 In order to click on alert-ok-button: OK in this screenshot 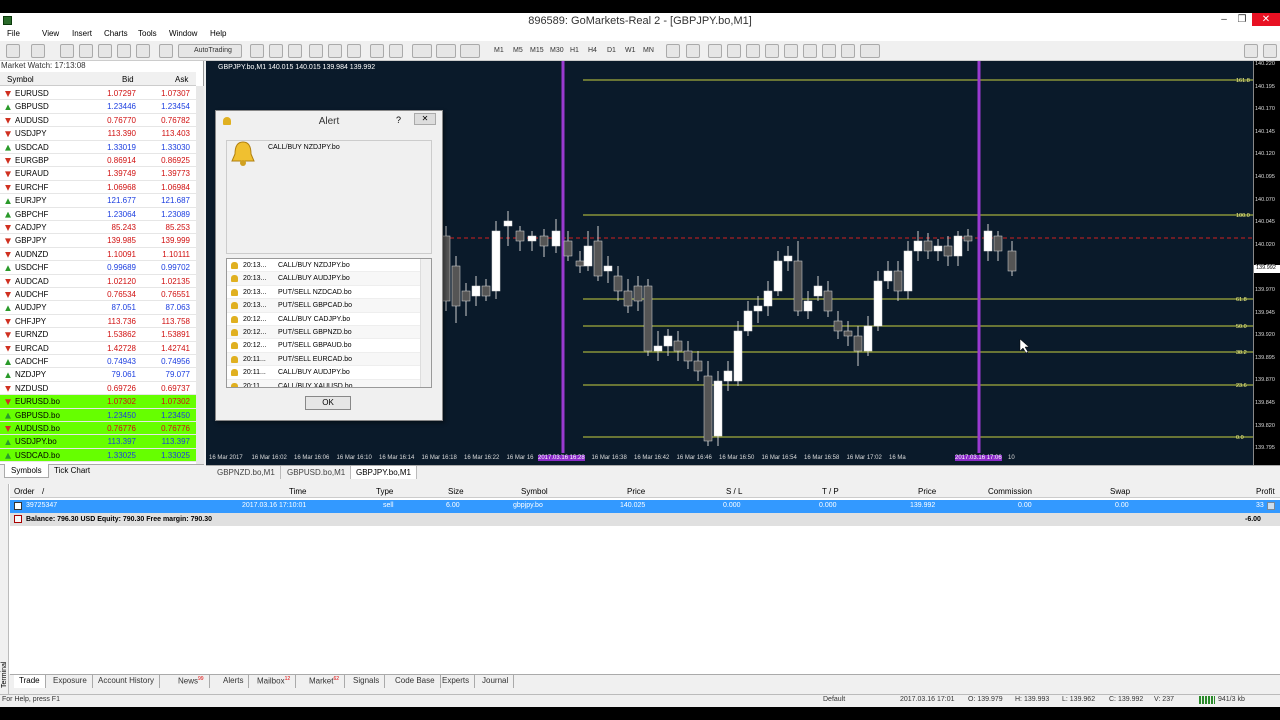, I will do `click(328, 403)`.